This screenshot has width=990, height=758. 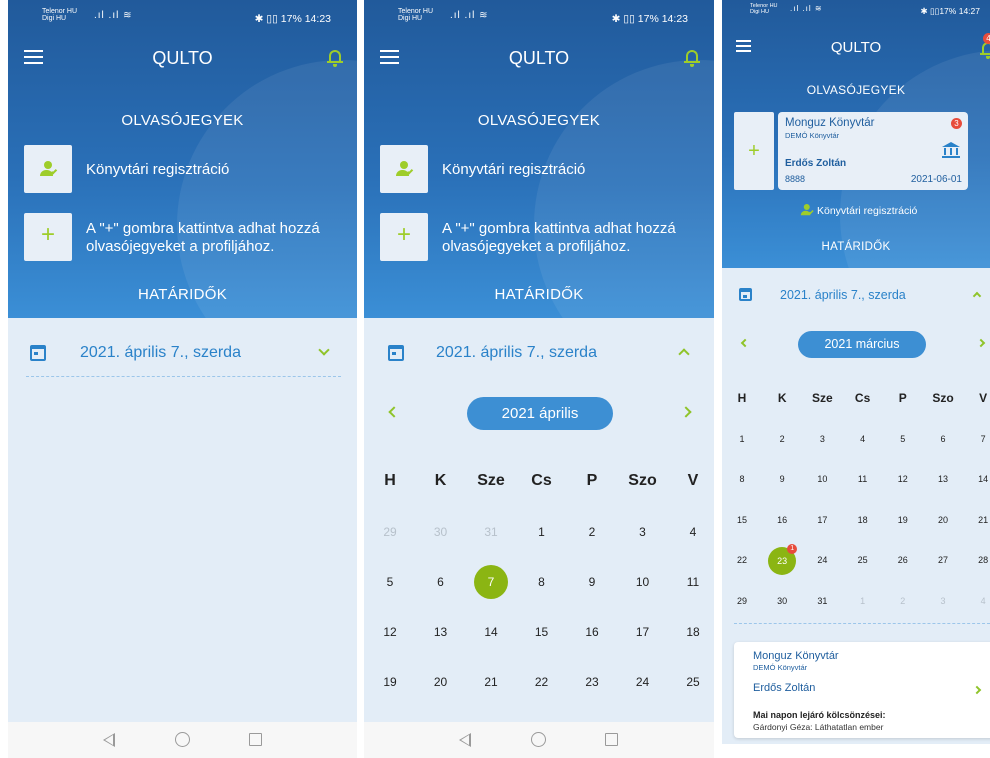 I want to click on app-title: QULTO, so click(x=539, y=58).